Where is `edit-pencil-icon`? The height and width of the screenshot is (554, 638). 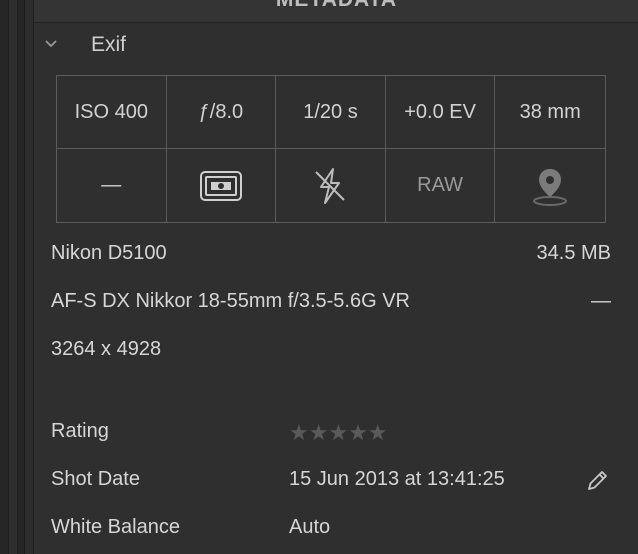
edit-pencil-icon is located at coordinates (597, 481).